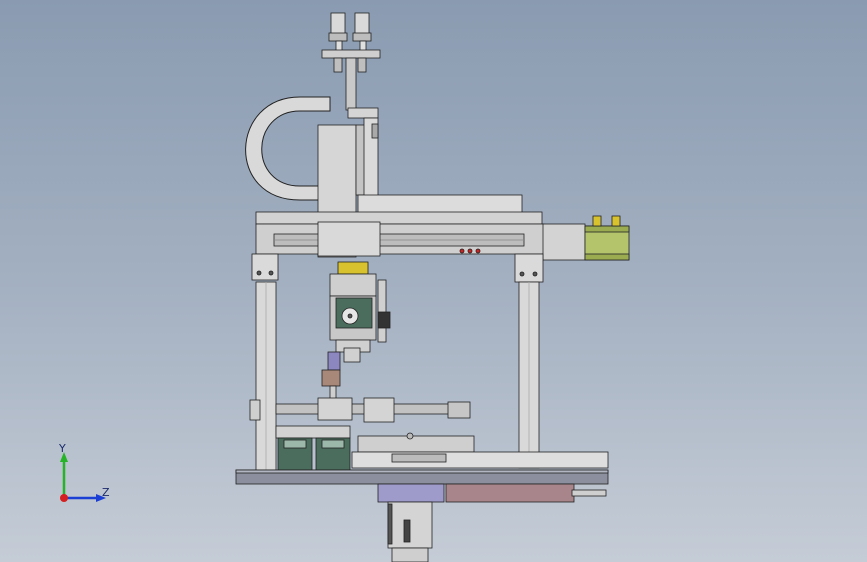  Describe the element at coordinates (360, 410) in the screenshot. I see `horizontal-cylinder` at that location.